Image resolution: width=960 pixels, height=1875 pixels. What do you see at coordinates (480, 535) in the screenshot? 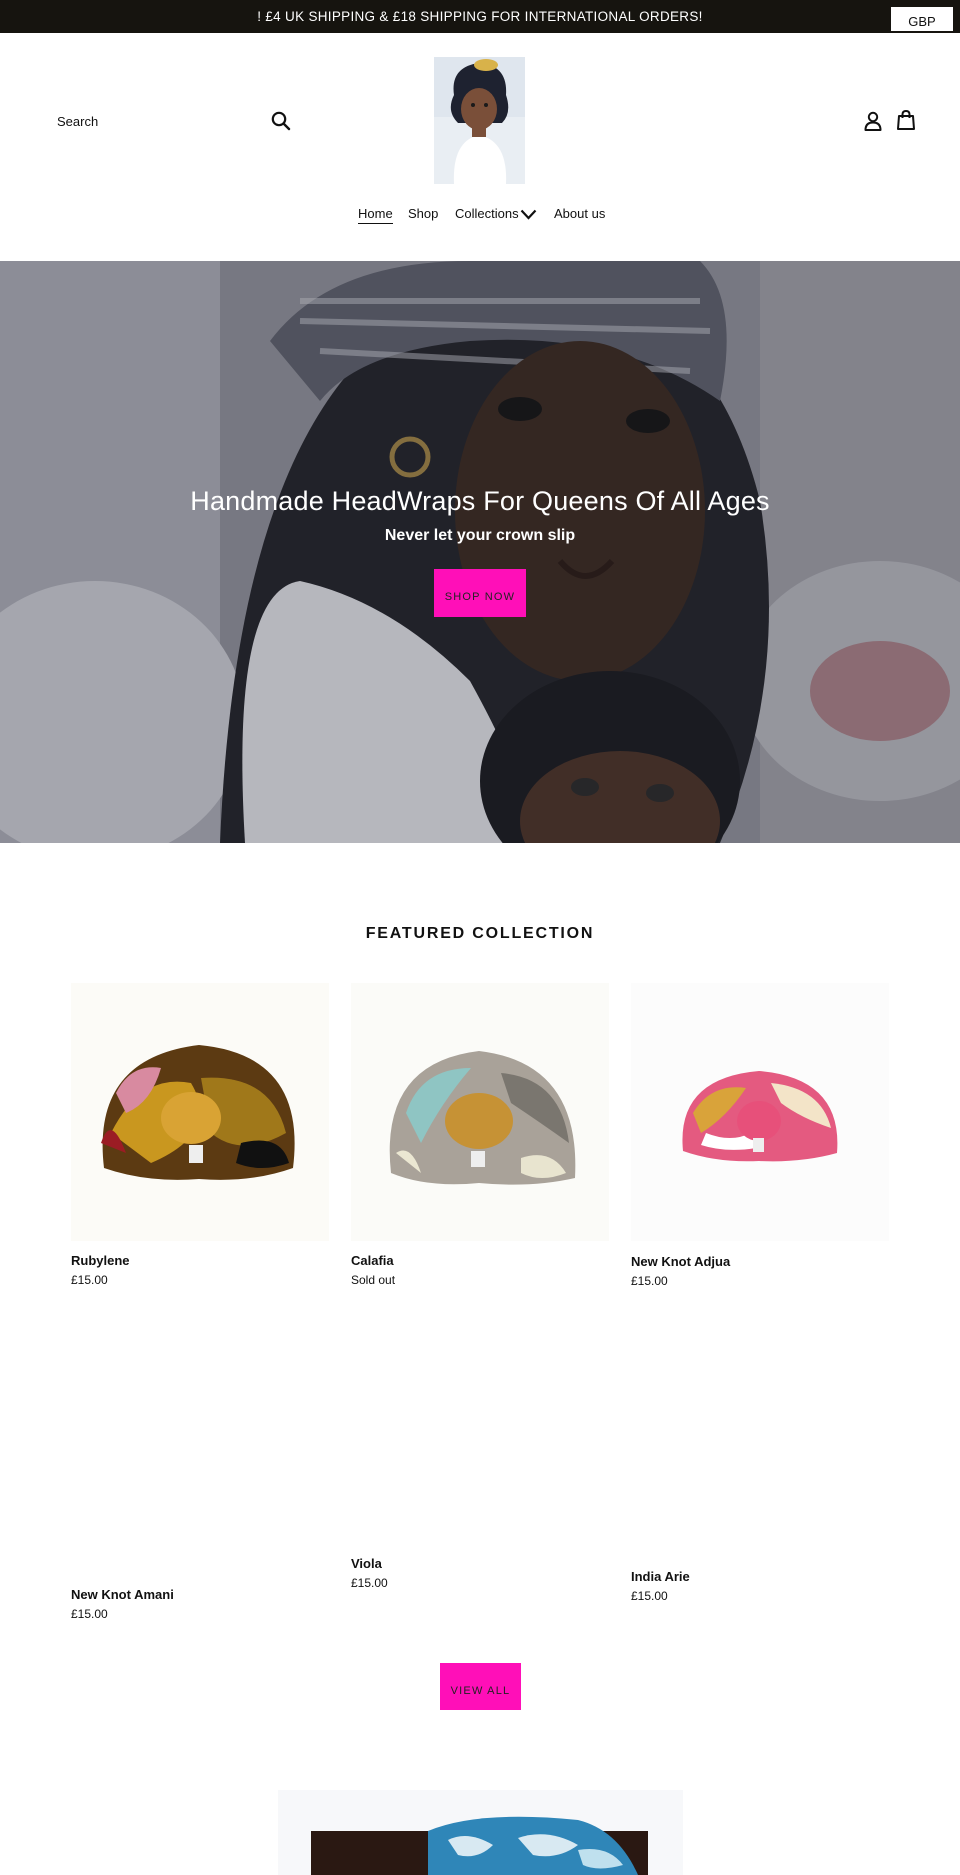
I see `hero-subtitle: Never let your crown slip` at bounding box center [480, 535].